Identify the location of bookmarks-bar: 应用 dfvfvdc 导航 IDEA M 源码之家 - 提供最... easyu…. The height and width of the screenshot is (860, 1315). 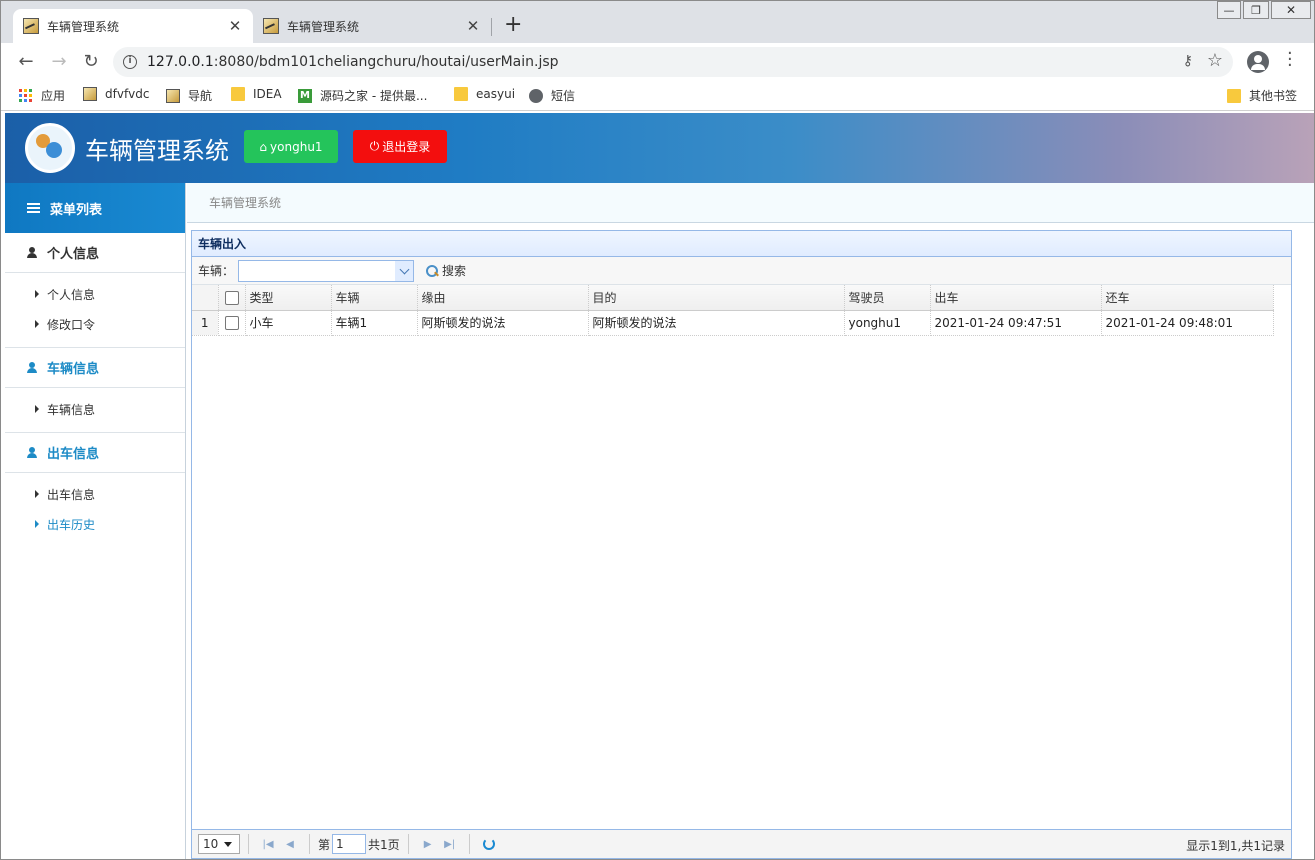
(657, 95).